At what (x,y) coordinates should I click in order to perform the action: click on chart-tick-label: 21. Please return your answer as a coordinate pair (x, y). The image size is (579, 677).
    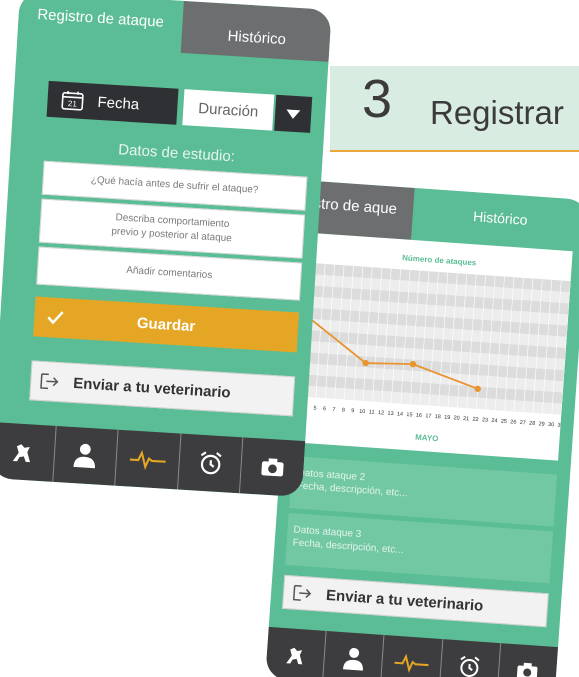
    Looking at the image, I should click on (466, 419).